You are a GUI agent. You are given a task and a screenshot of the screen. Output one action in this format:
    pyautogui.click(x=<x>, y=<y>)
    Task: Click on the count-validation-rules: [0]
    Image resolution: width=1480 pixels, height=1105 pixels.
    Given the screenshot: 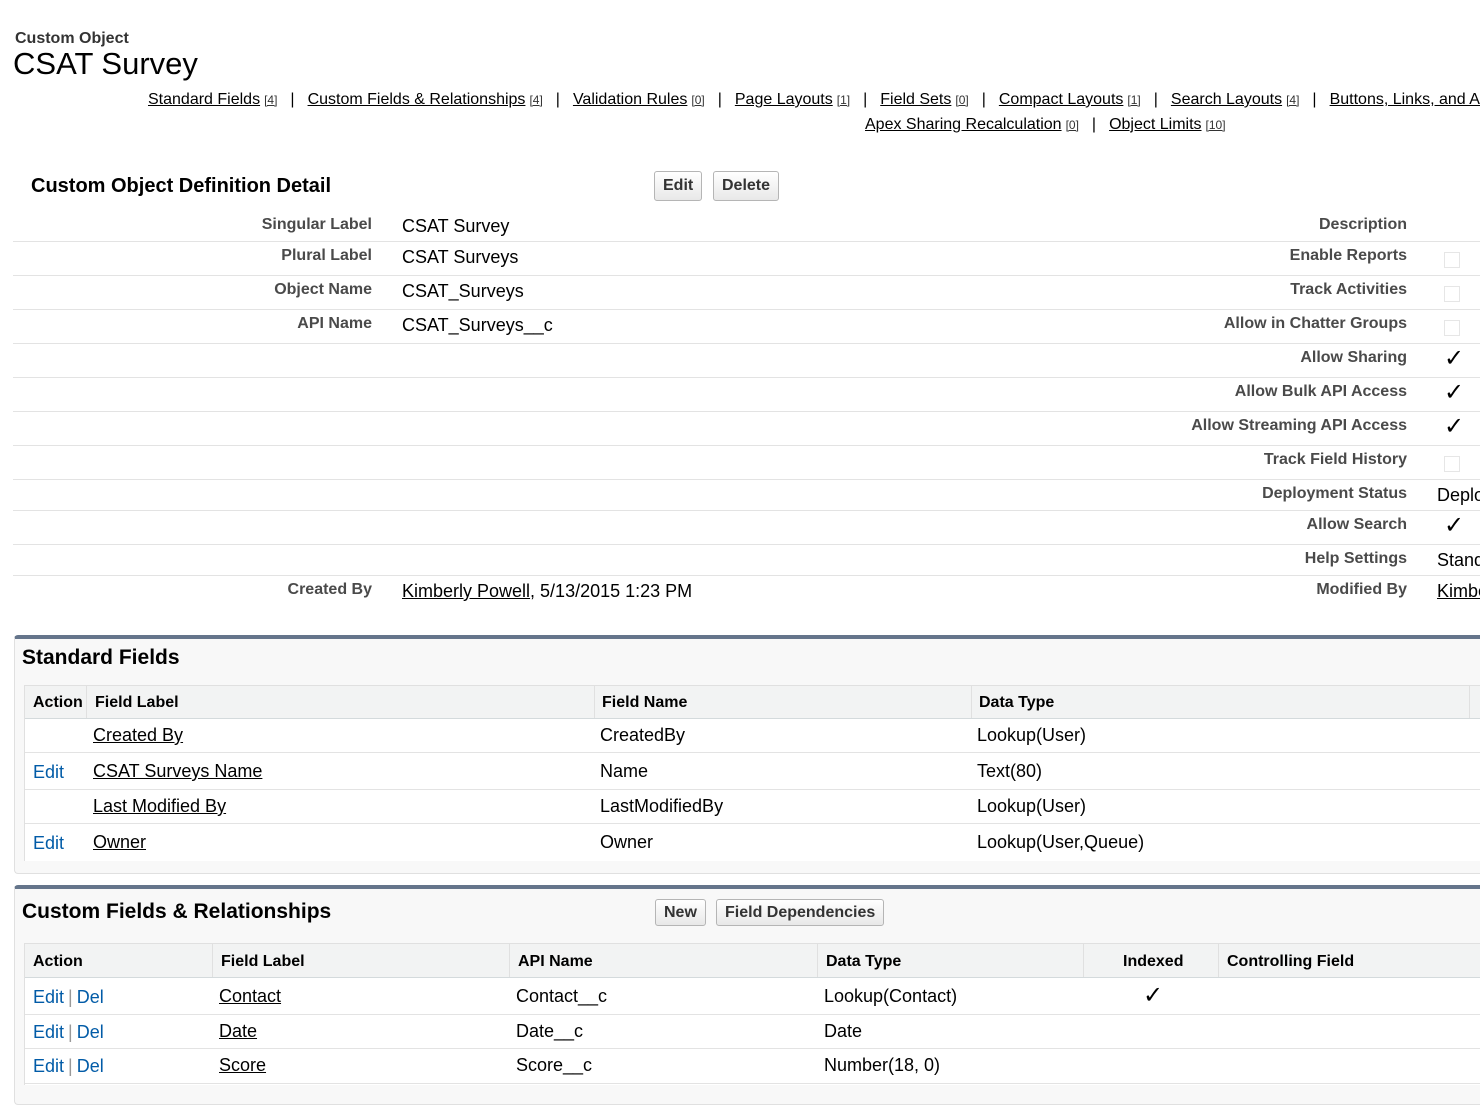 What is the action you would take?
    pyautogui.click(x=698, y=100)
    